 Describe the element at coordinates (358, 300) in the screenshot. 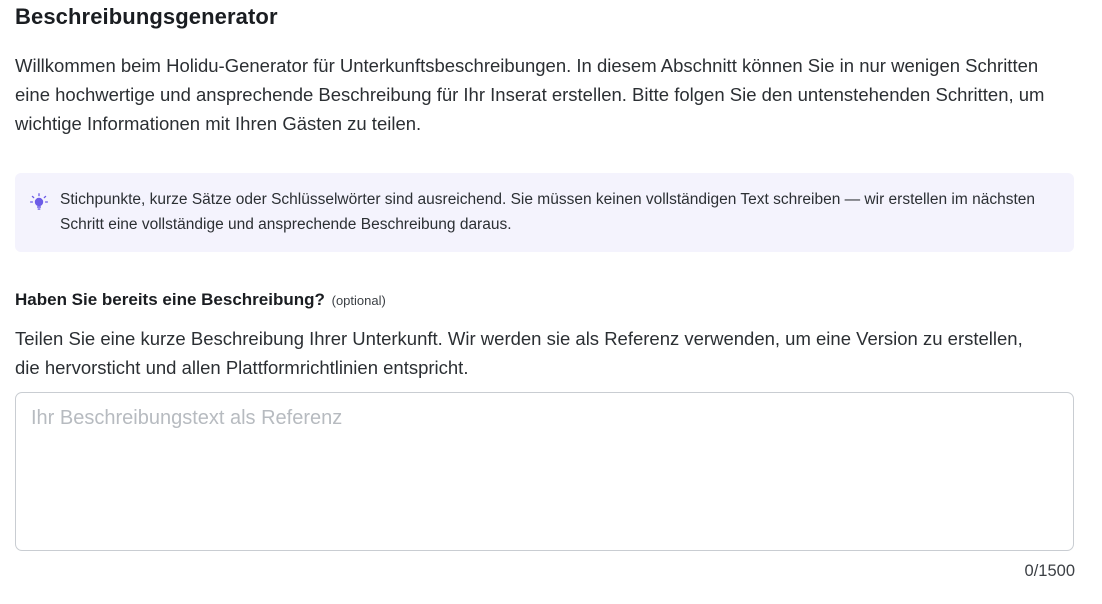

I see `optional-tag: (optional)` at that location.